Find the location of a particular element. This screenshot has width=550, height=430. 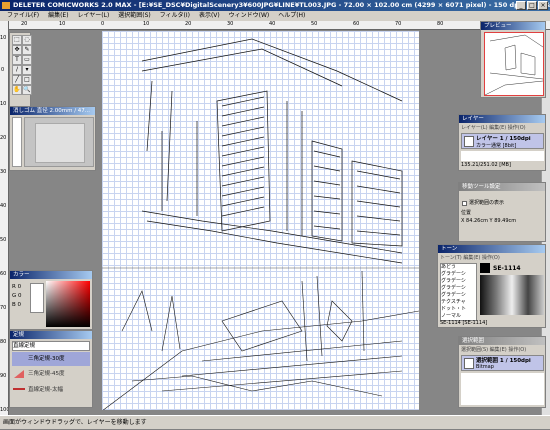

layer-menu-edit: 編集(E) is located at coordinates (497, 128).